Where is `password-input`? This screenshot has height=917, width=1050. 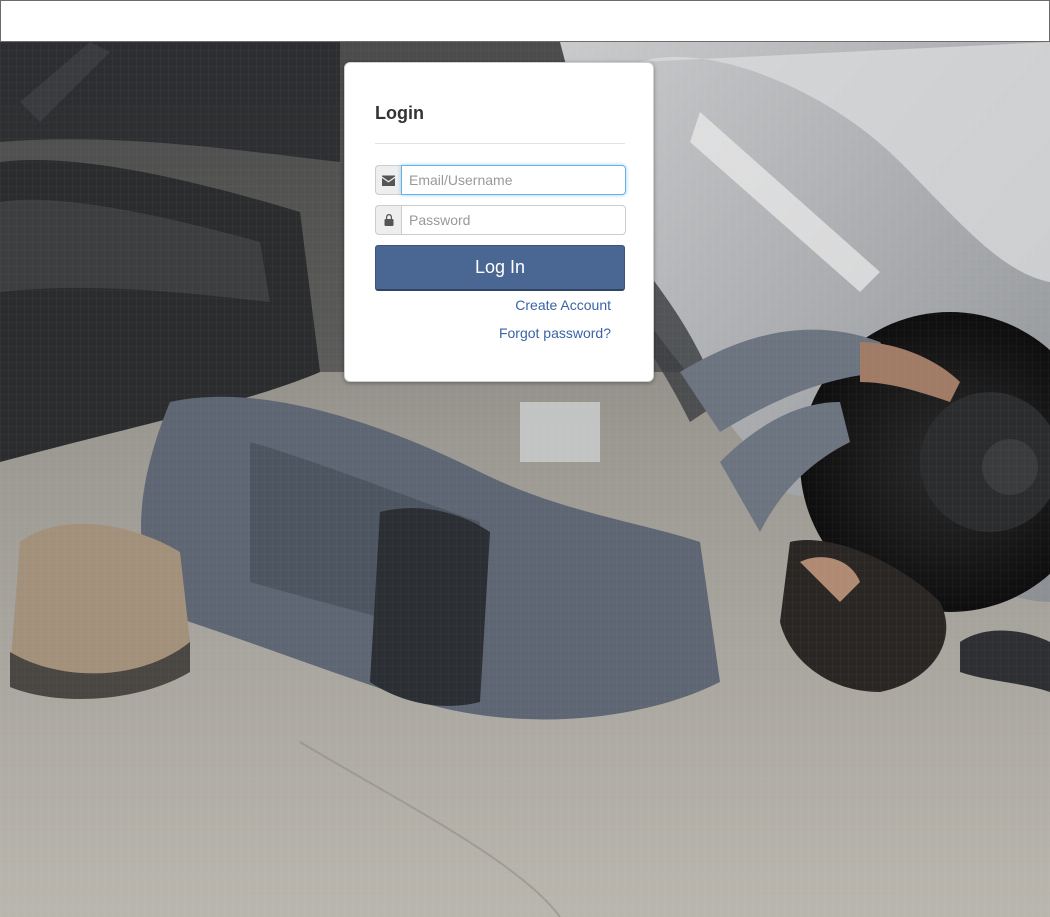
password-input is located at coordinates (513, 220).